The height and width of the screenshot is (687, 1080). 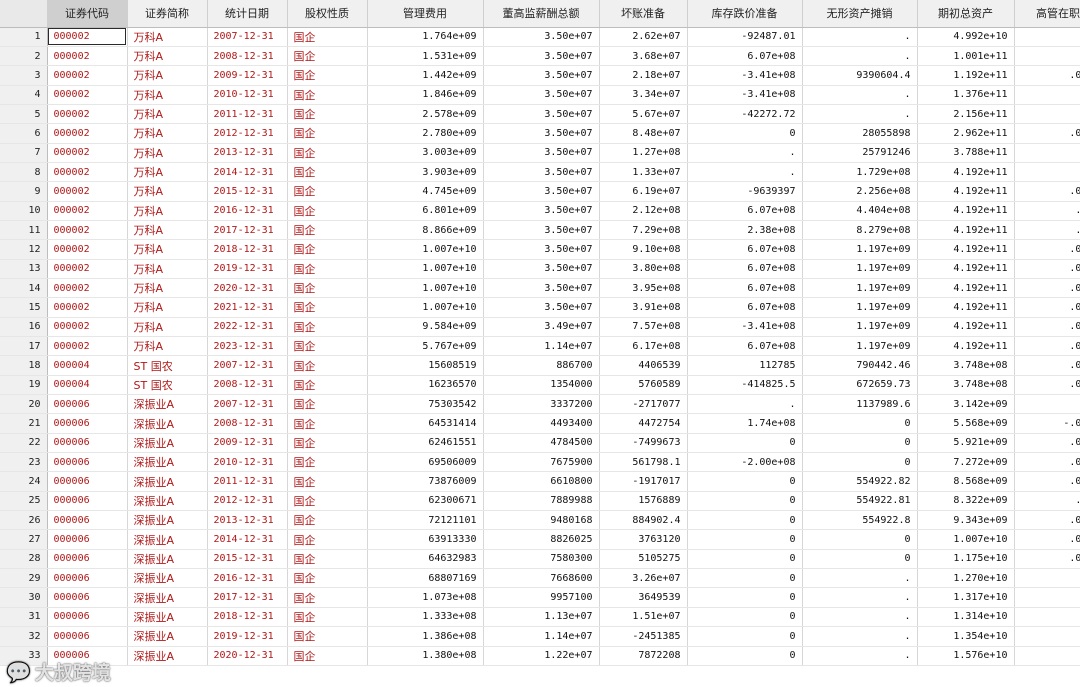 I want to click on opening-assets-cell: 3.142e+09, so click(x=966, y=404).